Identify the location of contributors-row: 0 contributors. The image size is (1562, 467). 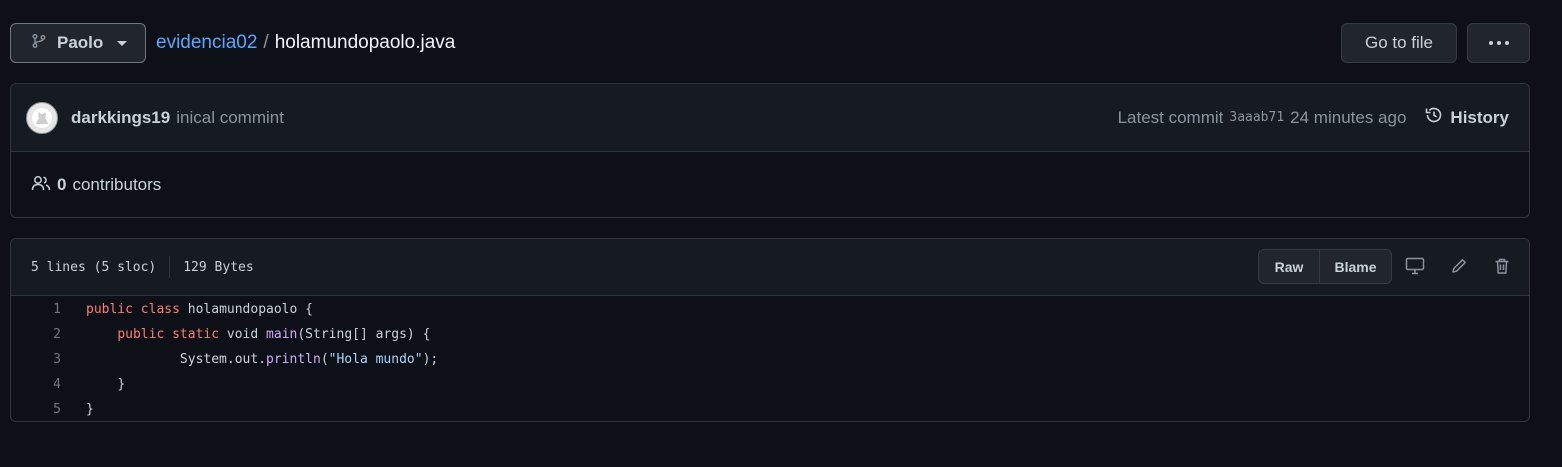
(770, 184).